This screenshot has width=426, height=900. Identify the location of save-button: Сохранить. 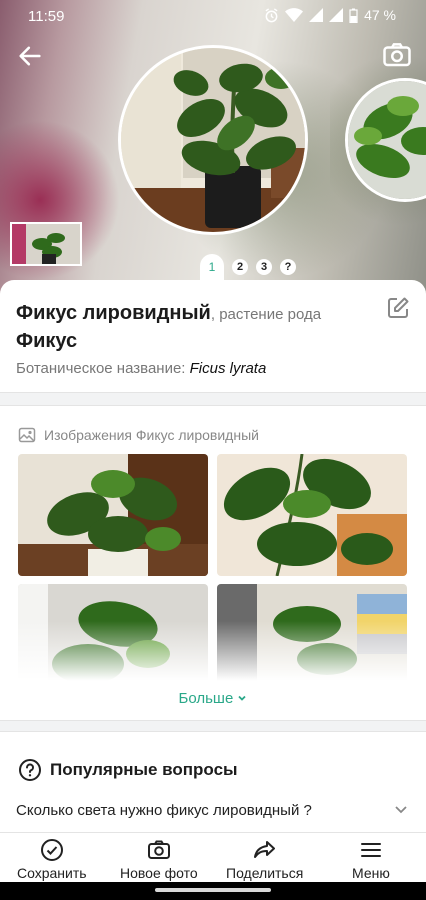
(52, 859).